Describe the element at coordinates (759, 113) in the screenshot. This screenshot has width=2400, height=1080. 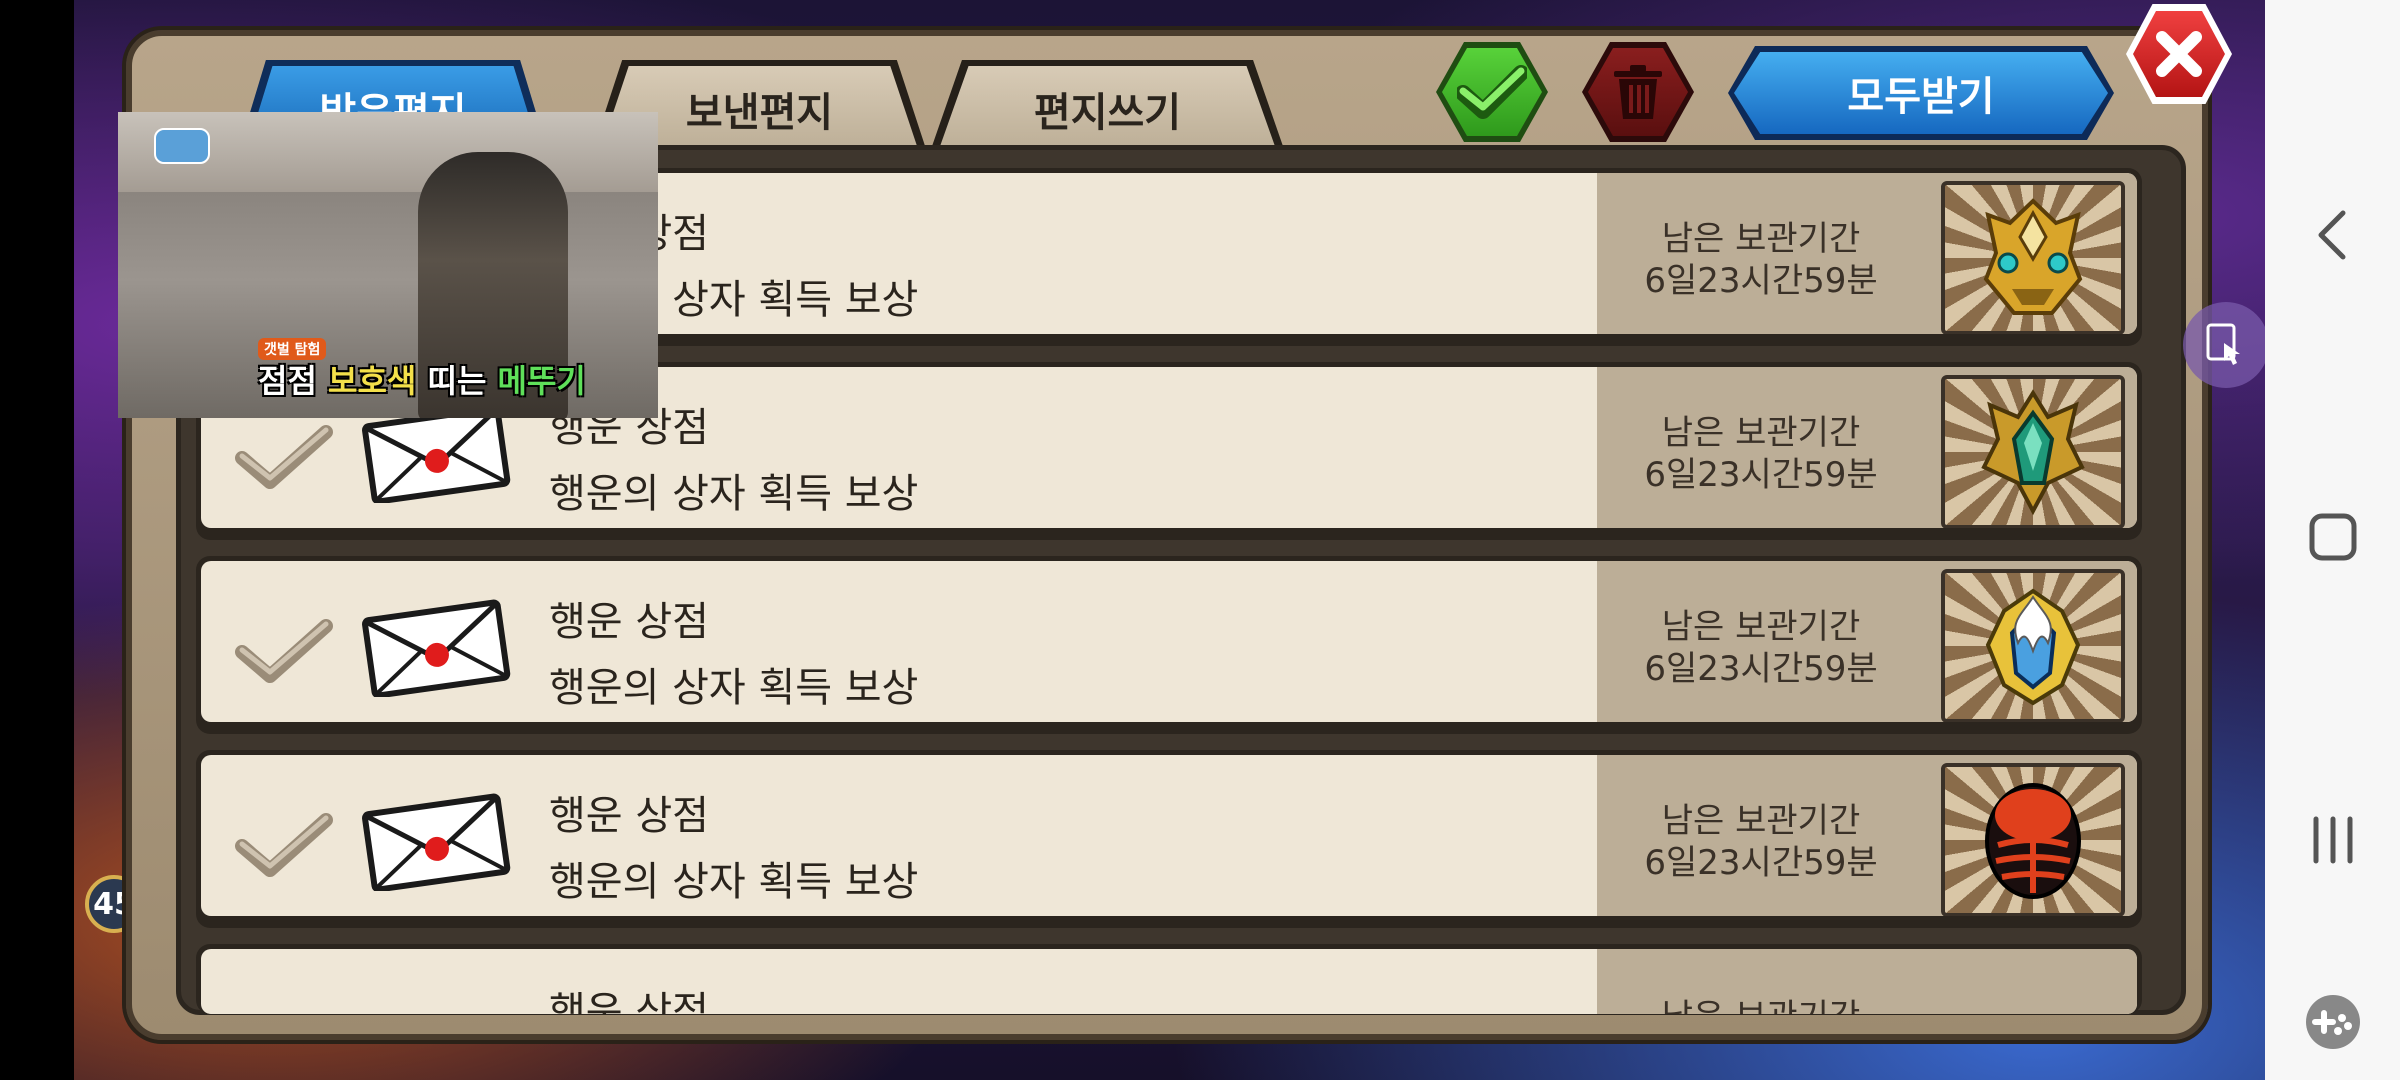
I see `tab-sent-label: 보낸편지` at that location.